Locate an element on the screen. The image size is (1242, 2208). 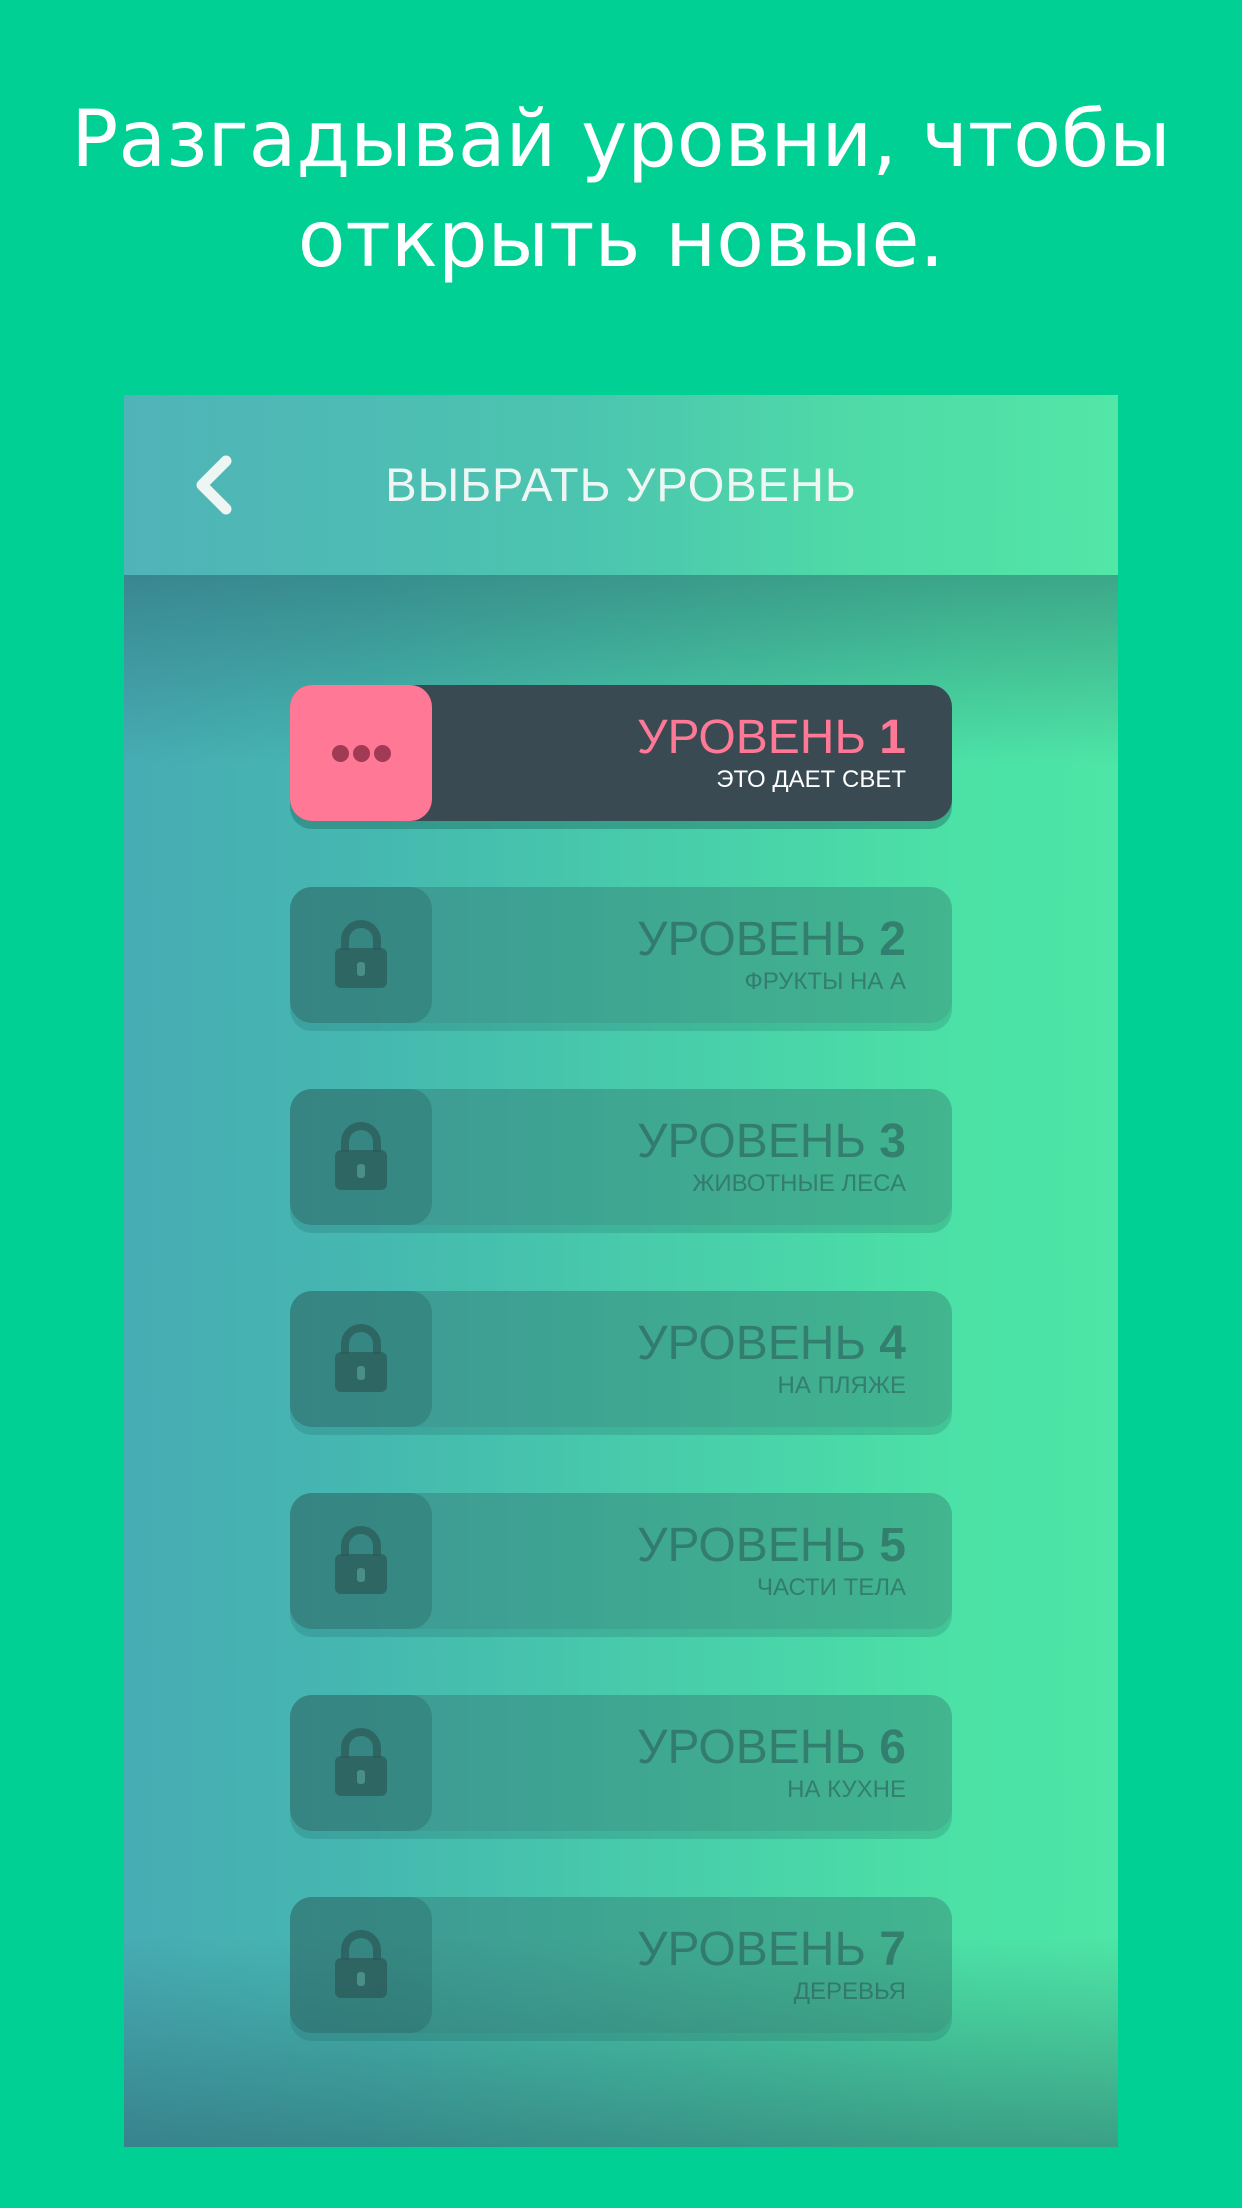
level-card-4: УРОВЕНЬ 4 НА ПЛЯЖЕ is located at coordinates (621, 1359).